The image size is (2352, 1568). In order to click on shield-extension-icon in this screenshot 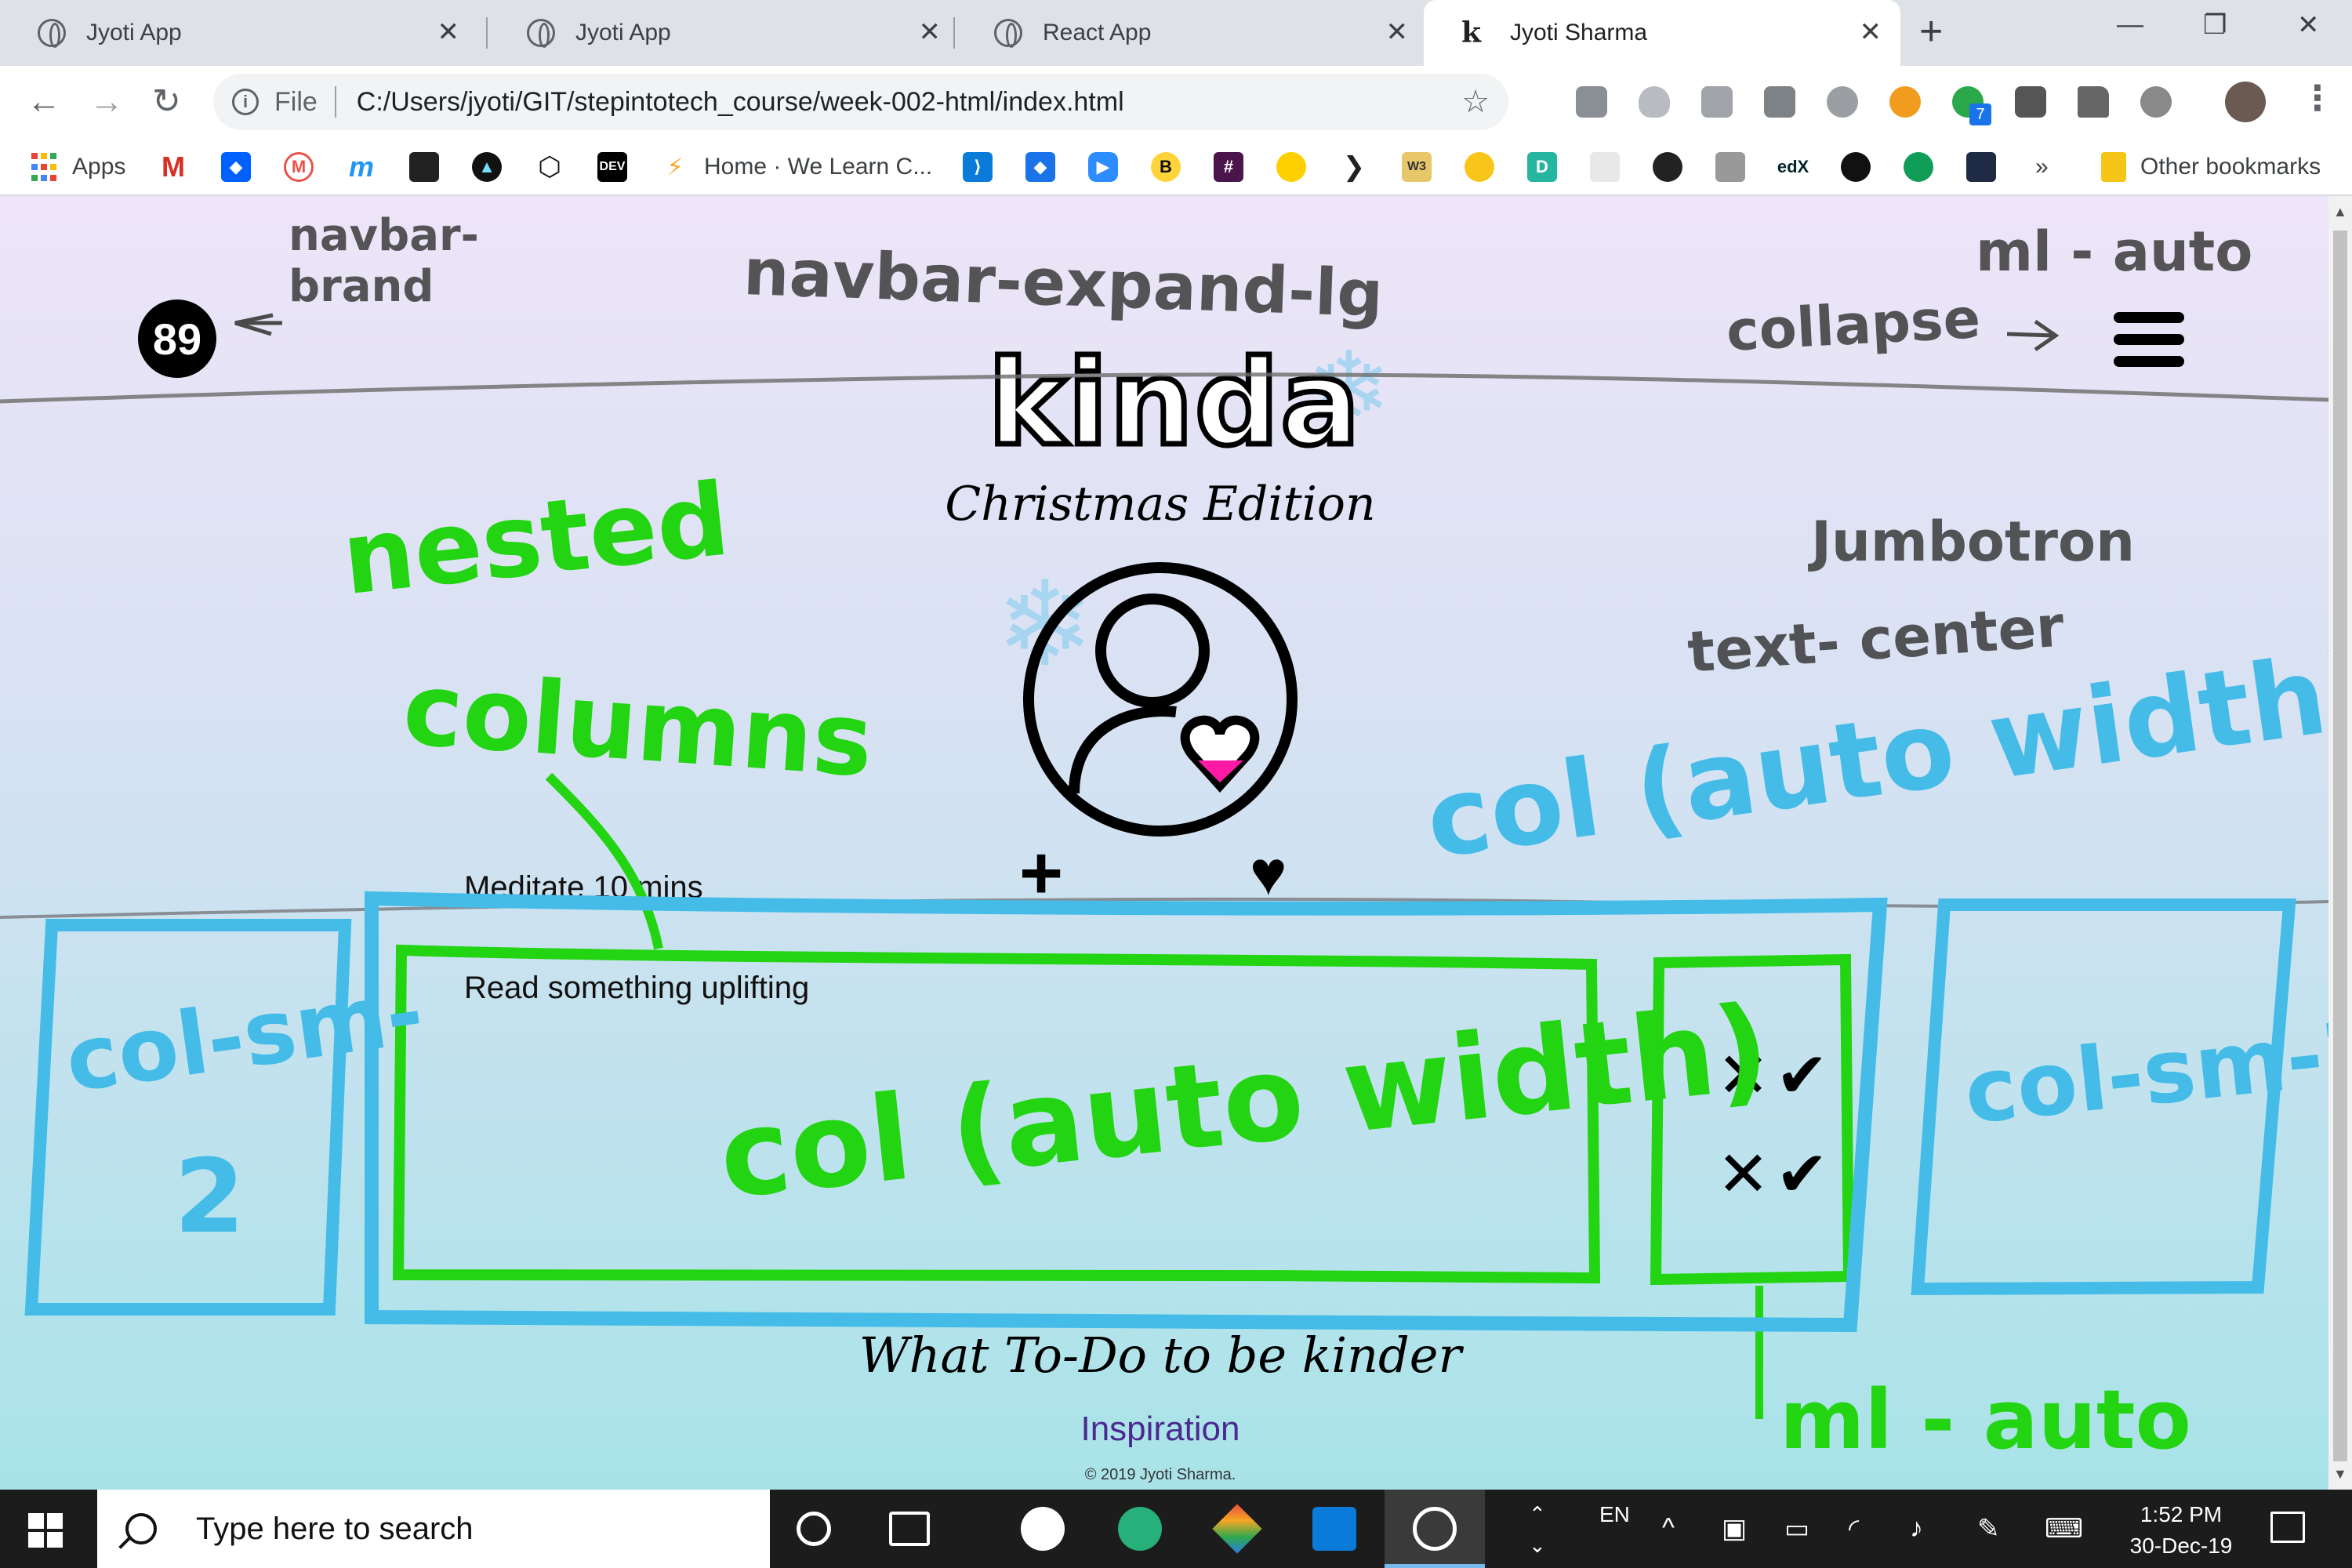, I will do `click(1654, 102)`.